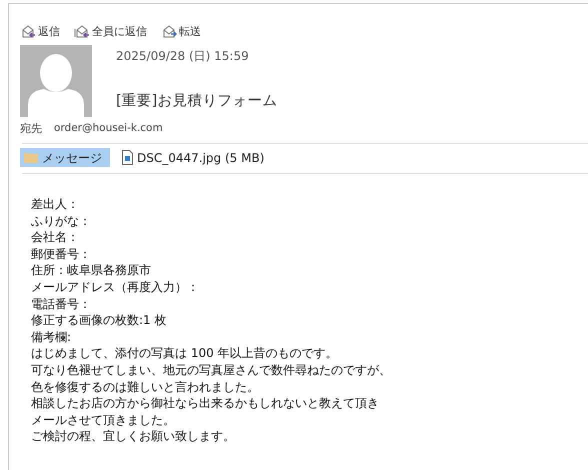  What do you see at coordinates (99, 320) in the screenshot?
I see `body-line: 修正する画像の枚数:1 枚` at bounding box center [99, 320].